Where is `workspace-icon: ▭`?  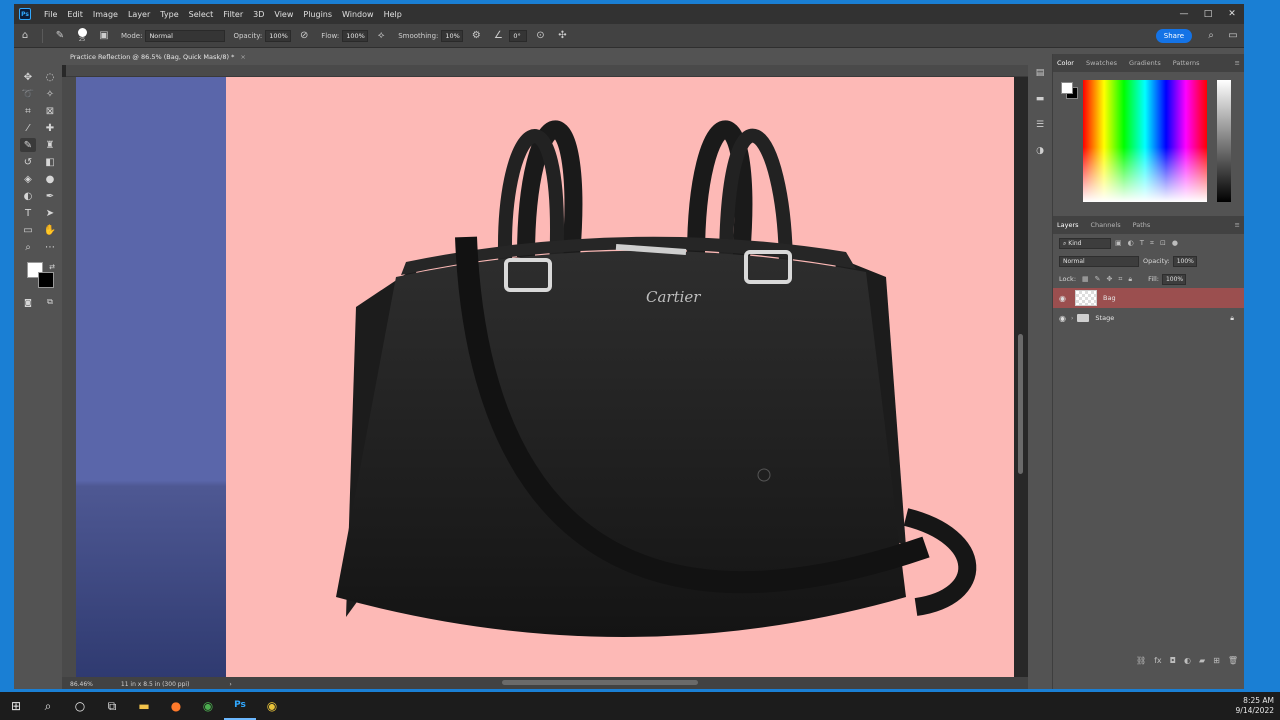
workspace-icon: ▭ is located at coordinates (1233, 36).